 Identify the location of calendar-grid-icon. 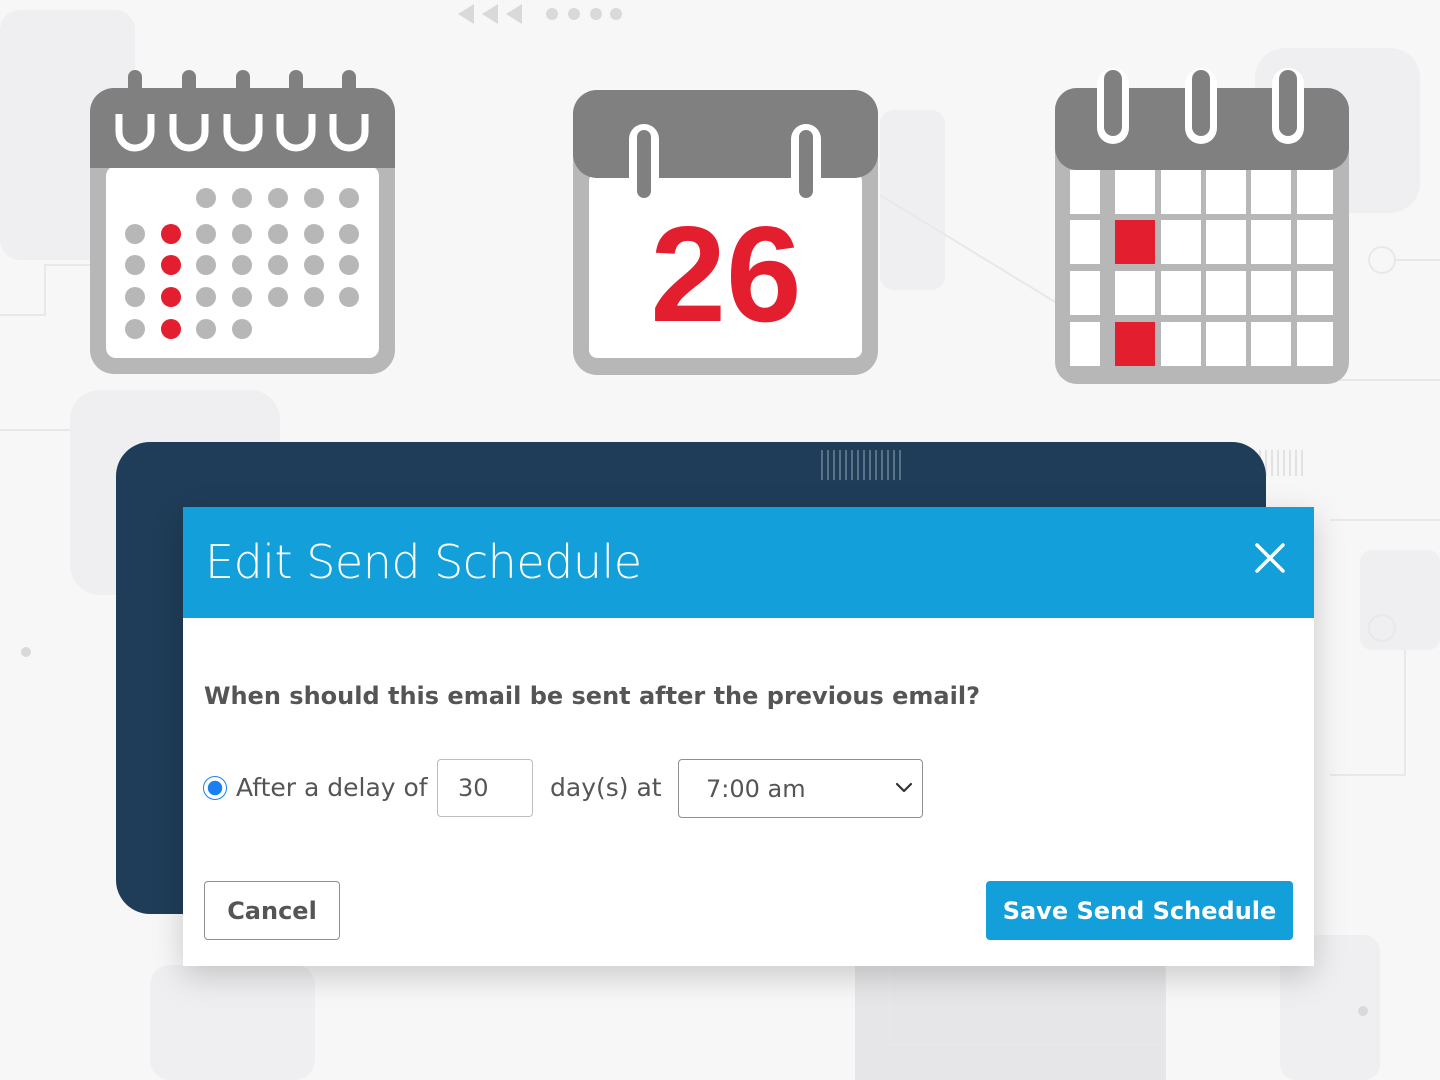
(1202, 226).